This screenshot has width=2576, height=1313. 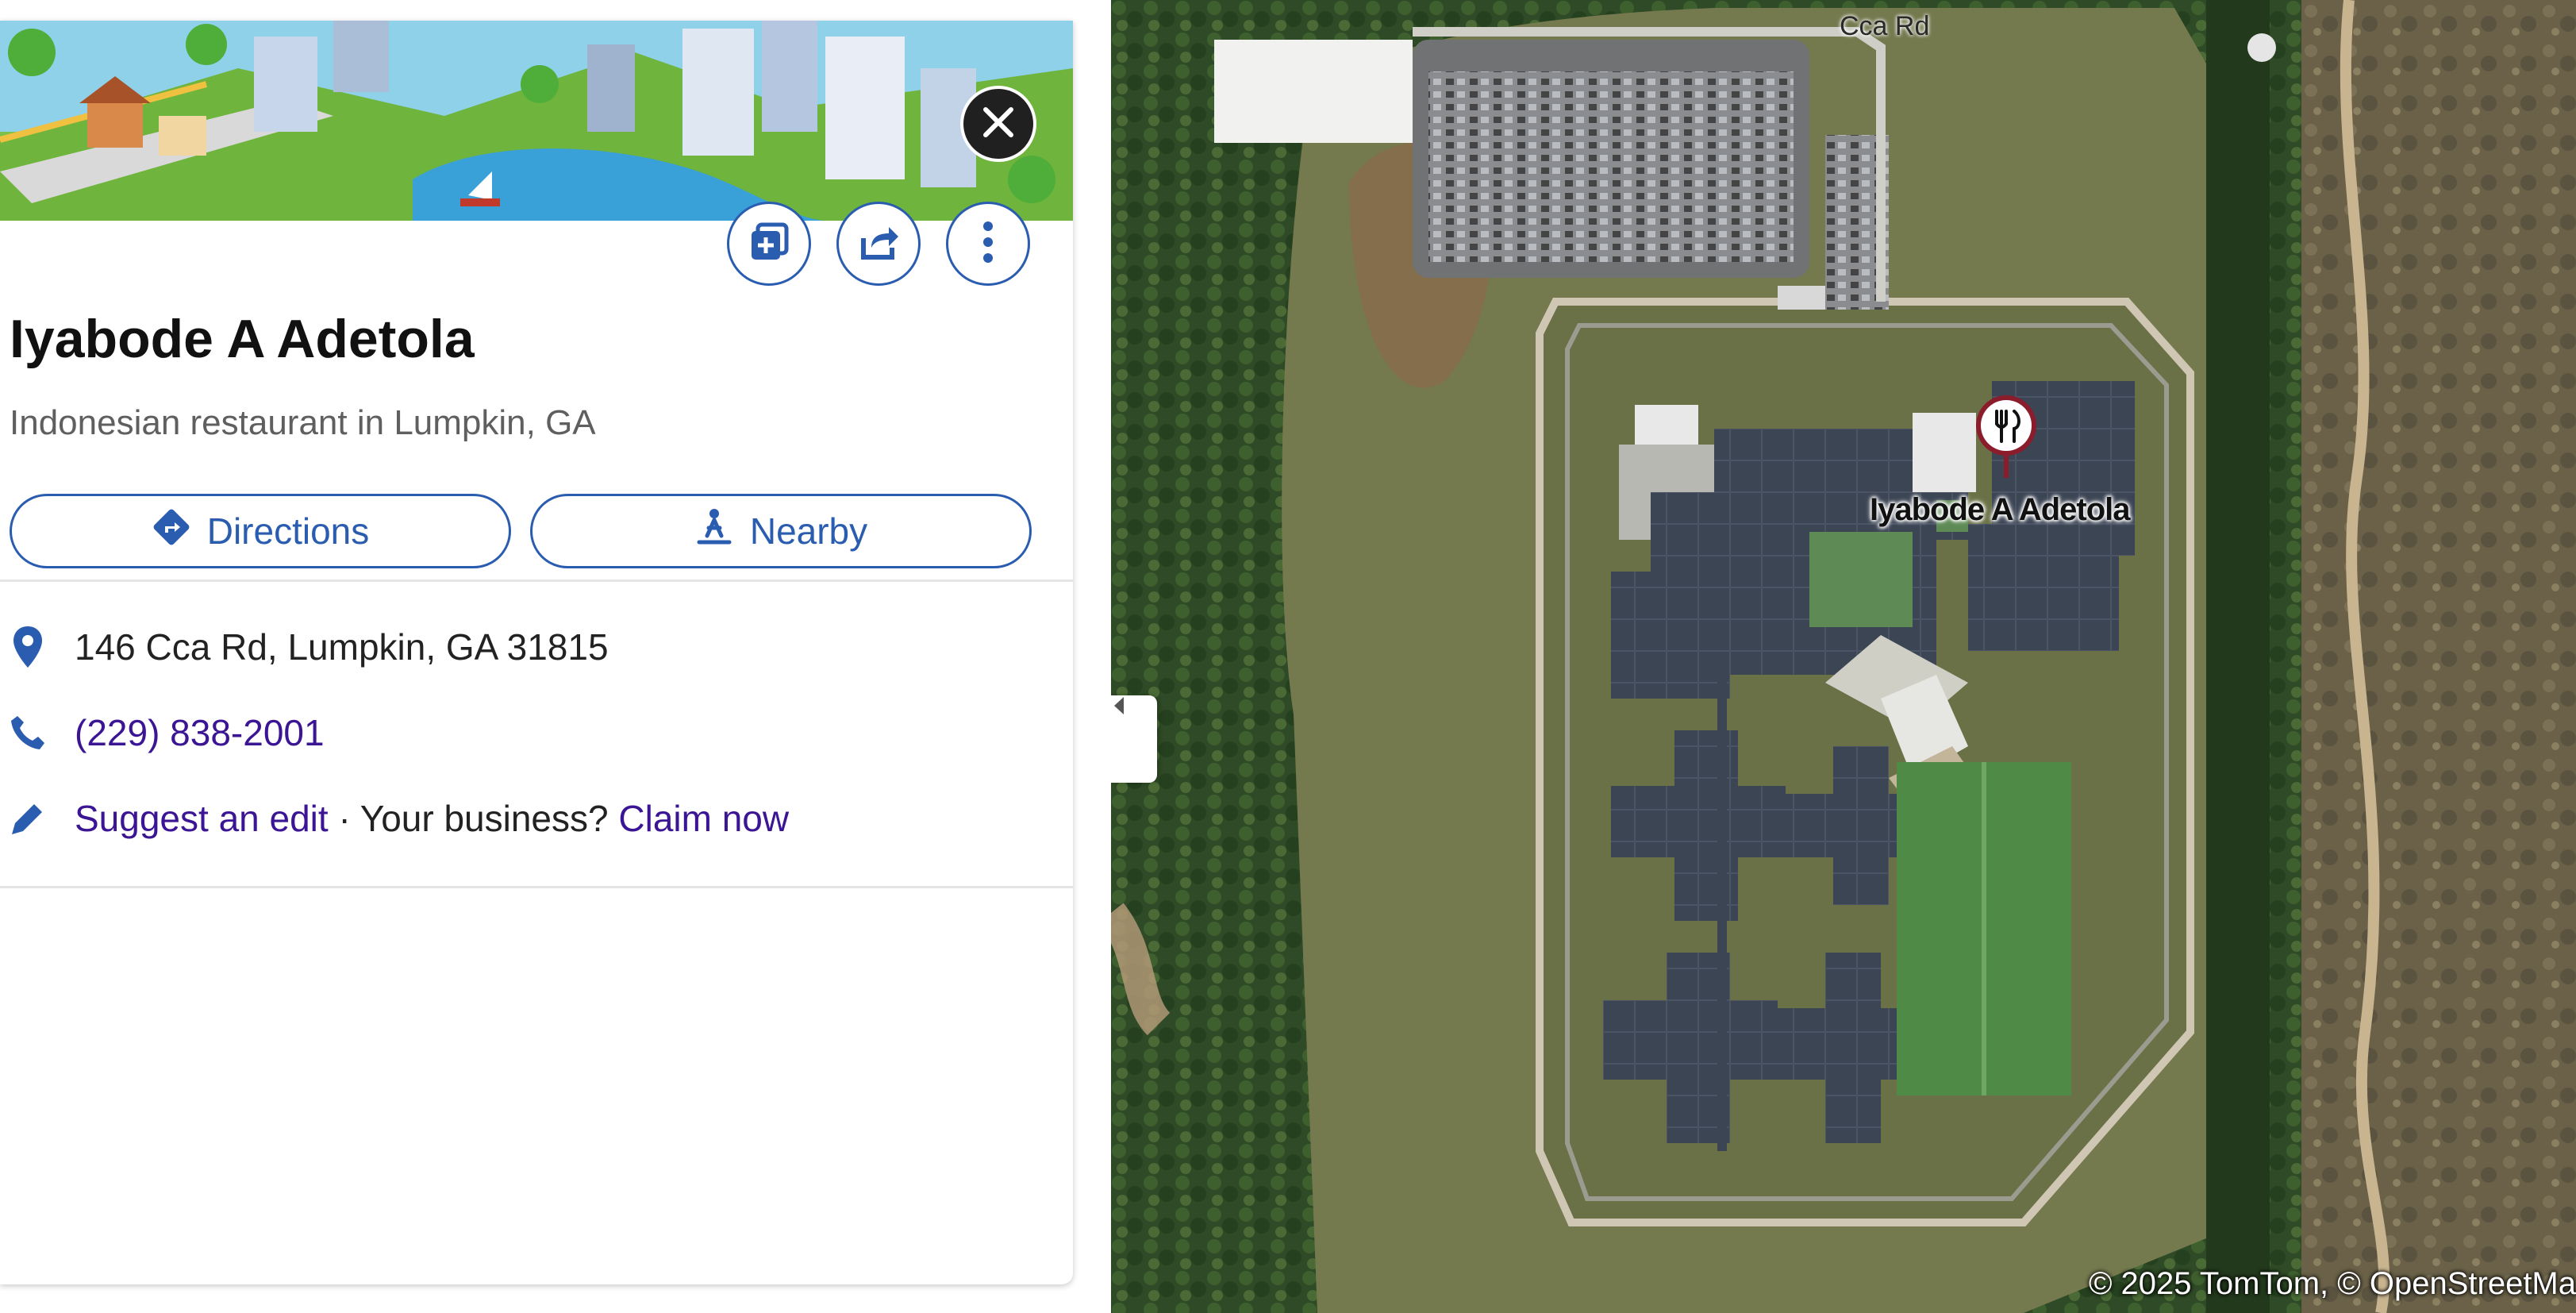 I want to click on nearby-icon, so click(x=714, y=531).